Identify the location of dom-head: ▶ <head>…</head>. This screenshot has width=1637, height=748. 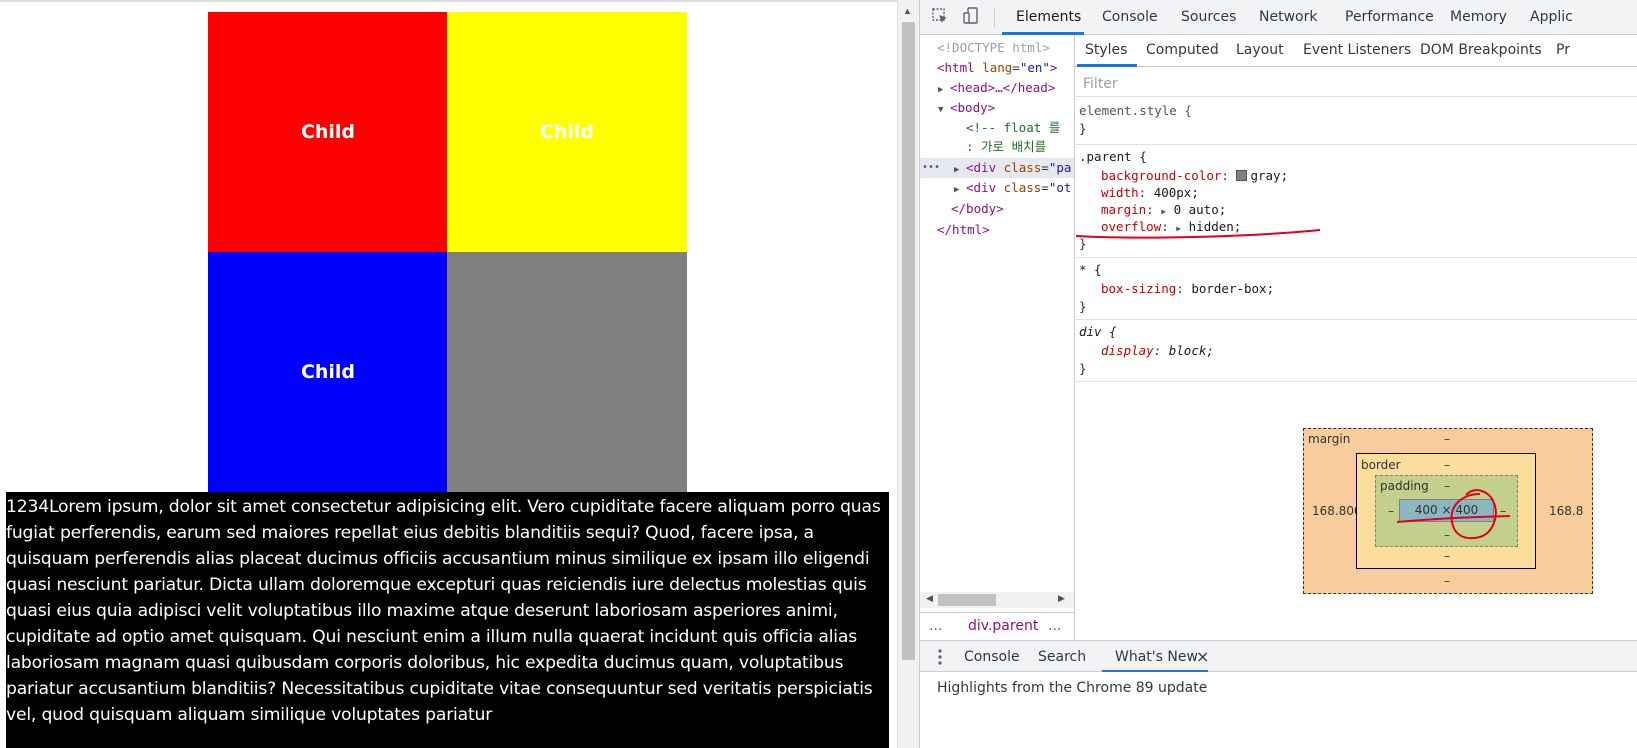
(996, 89).